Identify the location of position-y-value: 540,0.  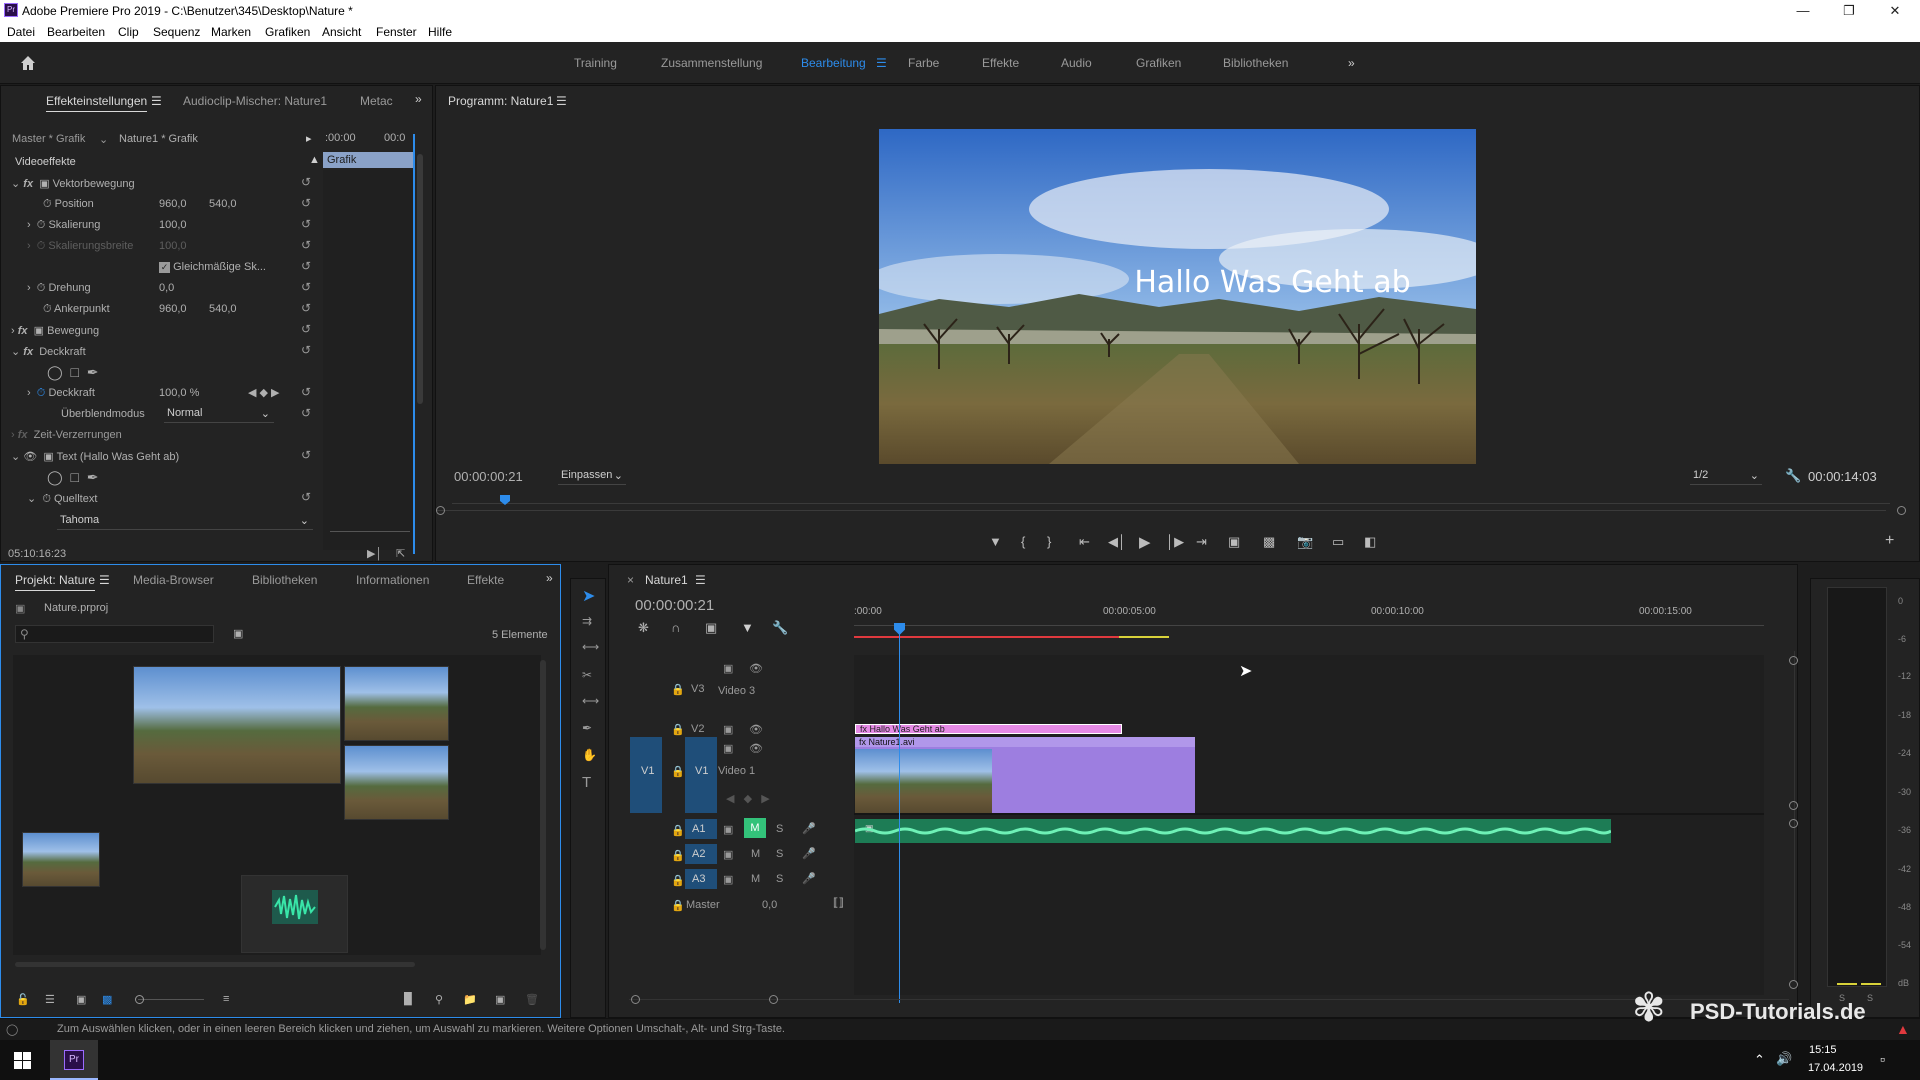
(223, 204).